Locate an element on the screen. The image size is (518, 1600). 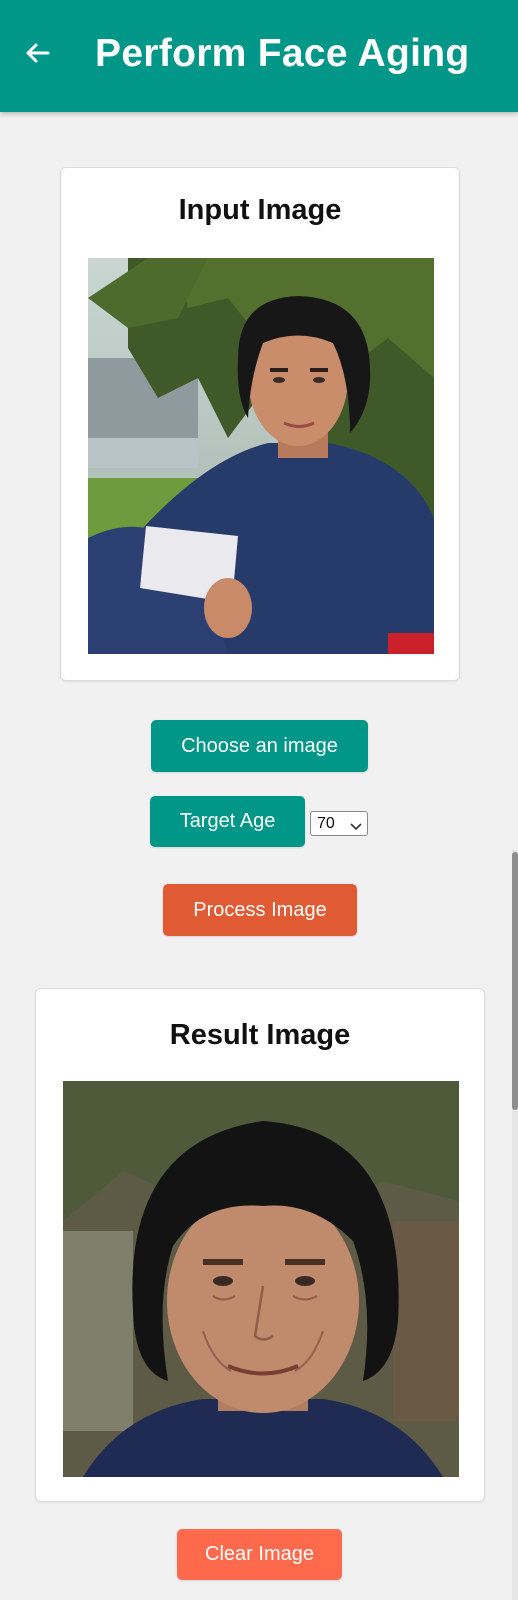
input-image-title: Input Image is located at coordinates (260, 210).